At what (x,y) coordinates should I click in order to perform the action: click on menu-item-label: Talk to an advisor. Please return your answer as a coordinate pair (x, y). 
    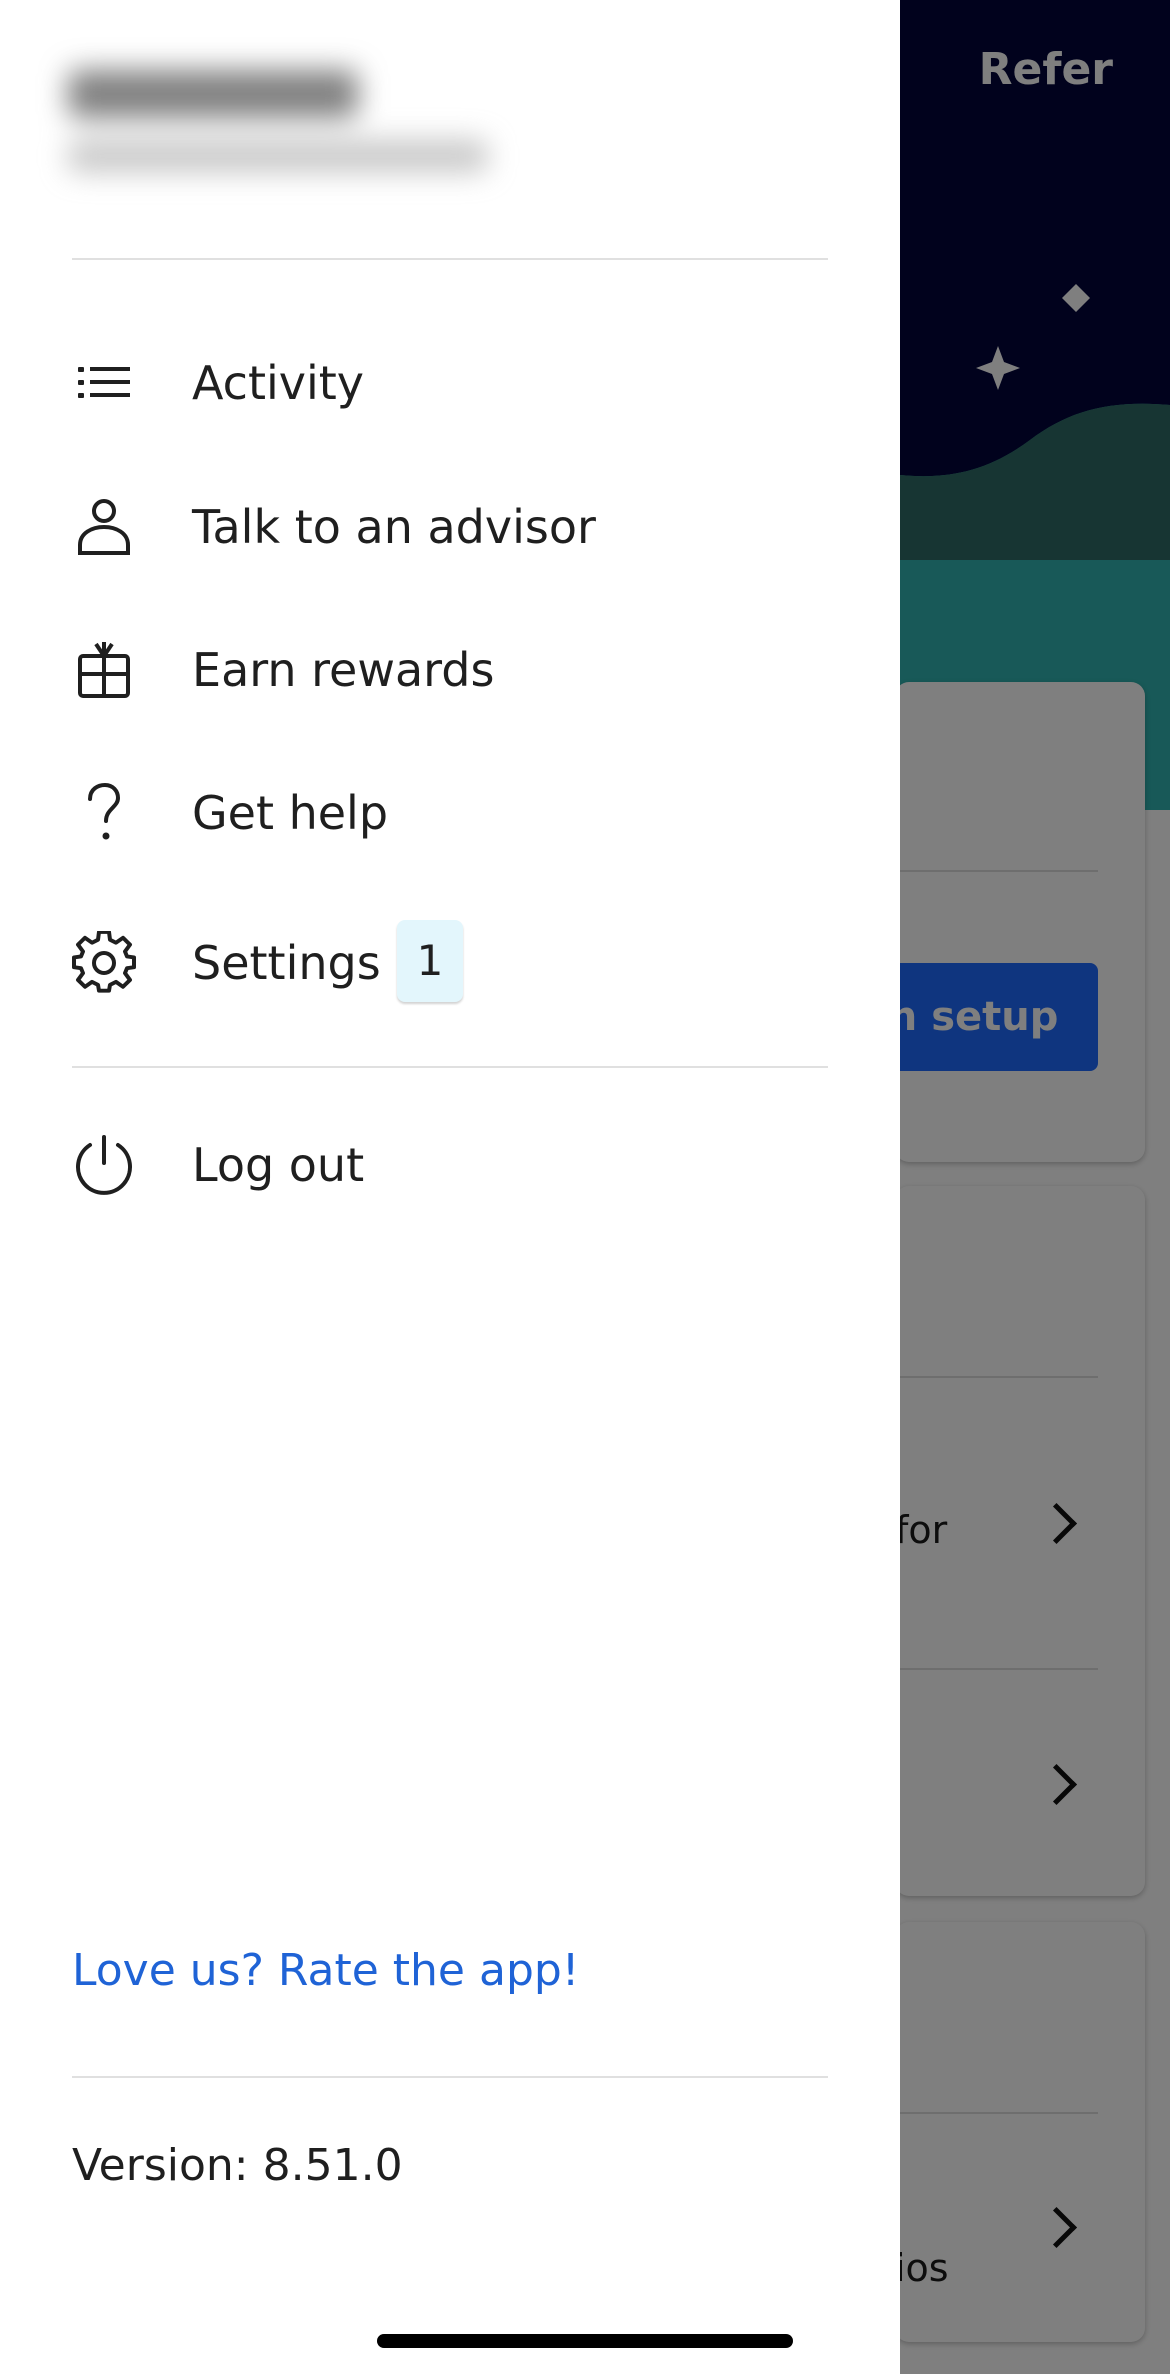
    Looking at the image, I should click on (394, 527).